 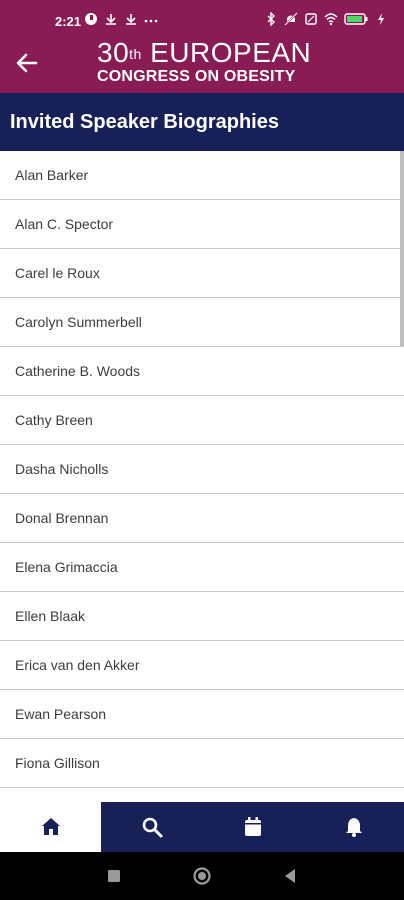 I want to click on home-circle-icon, so click(x=202, y=876).